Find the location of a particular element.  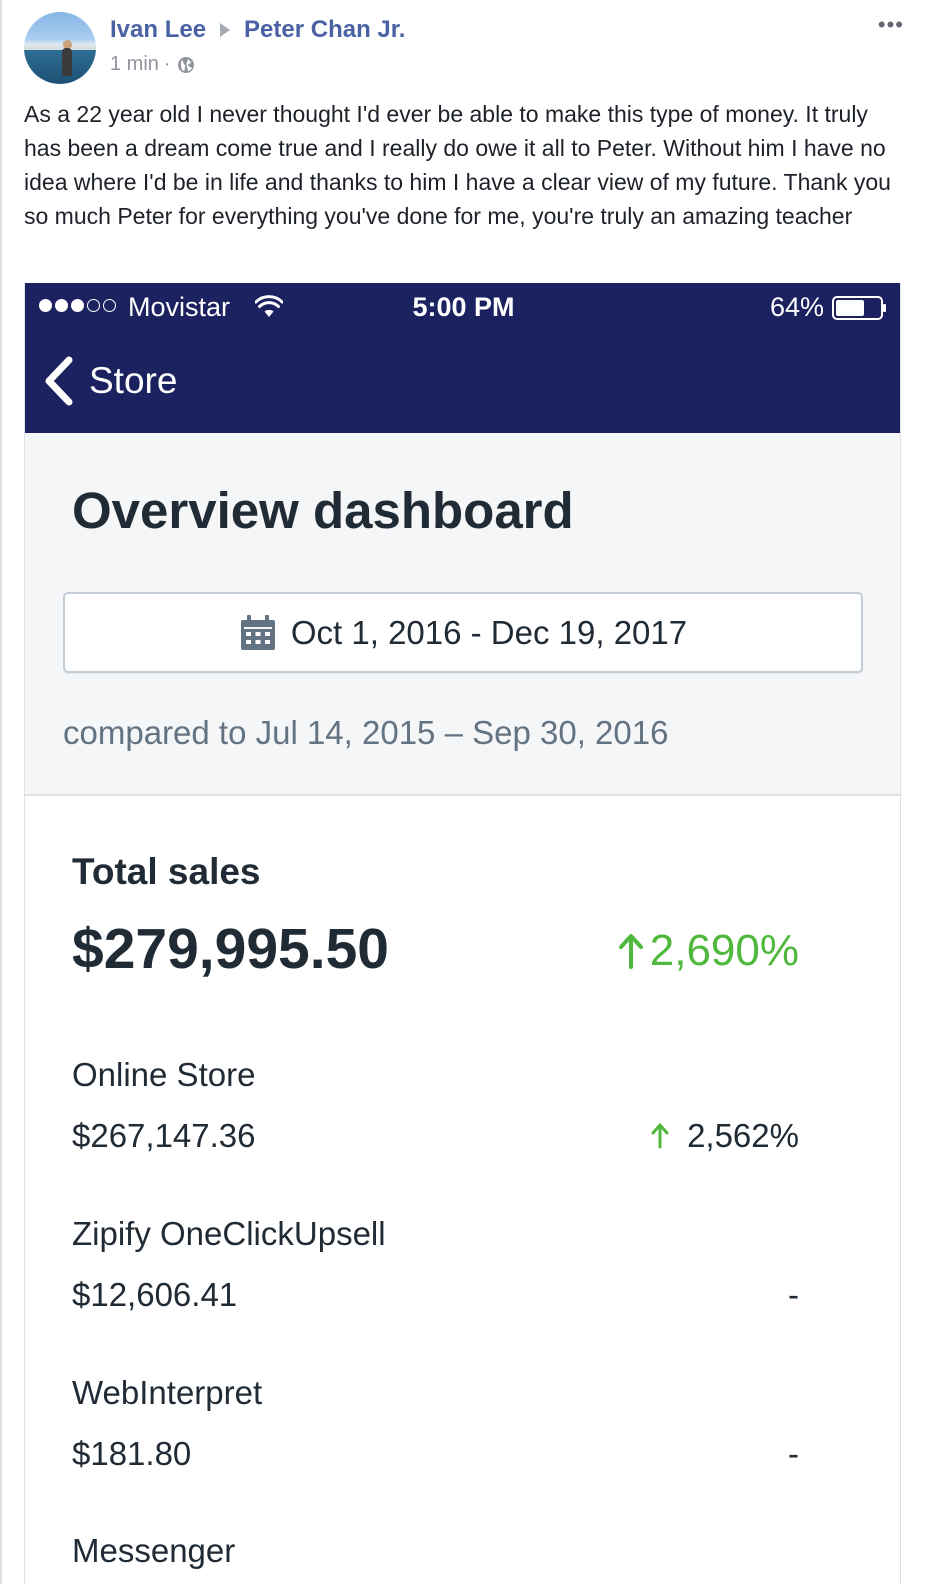

recipient-name-link: Peter Chan Jr. is located at coordinates (324, 30).